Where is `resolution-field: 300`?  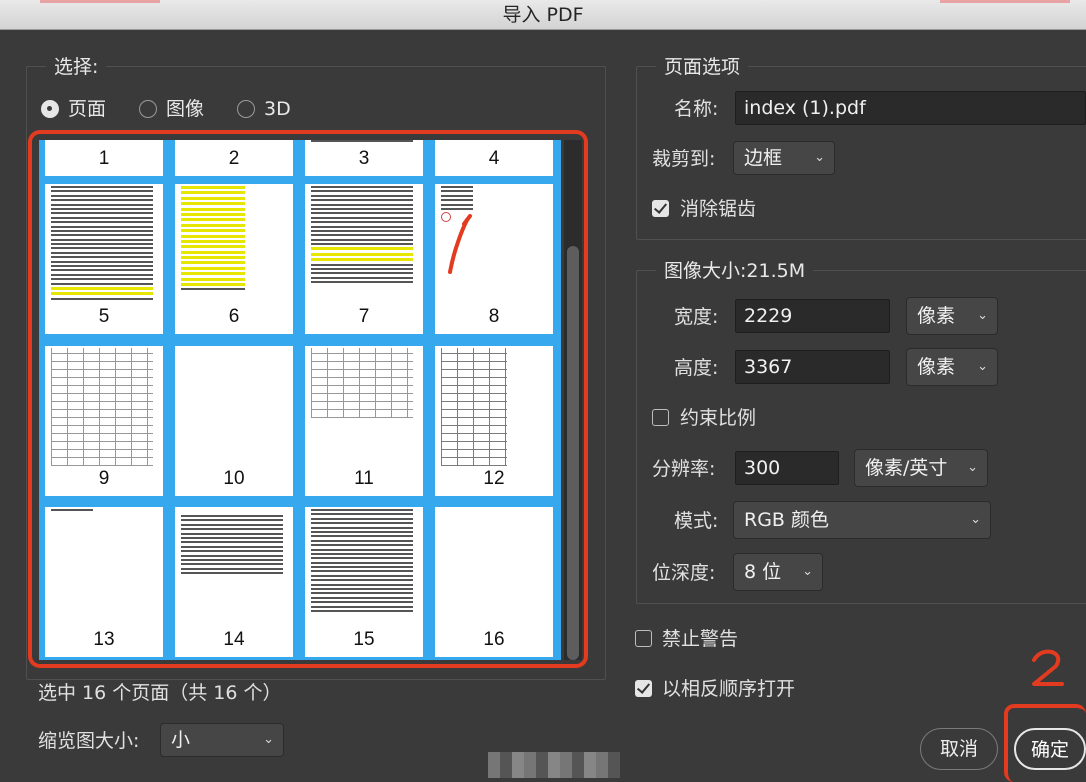
resolution-field: 300 is located at coordinates (787, 468).